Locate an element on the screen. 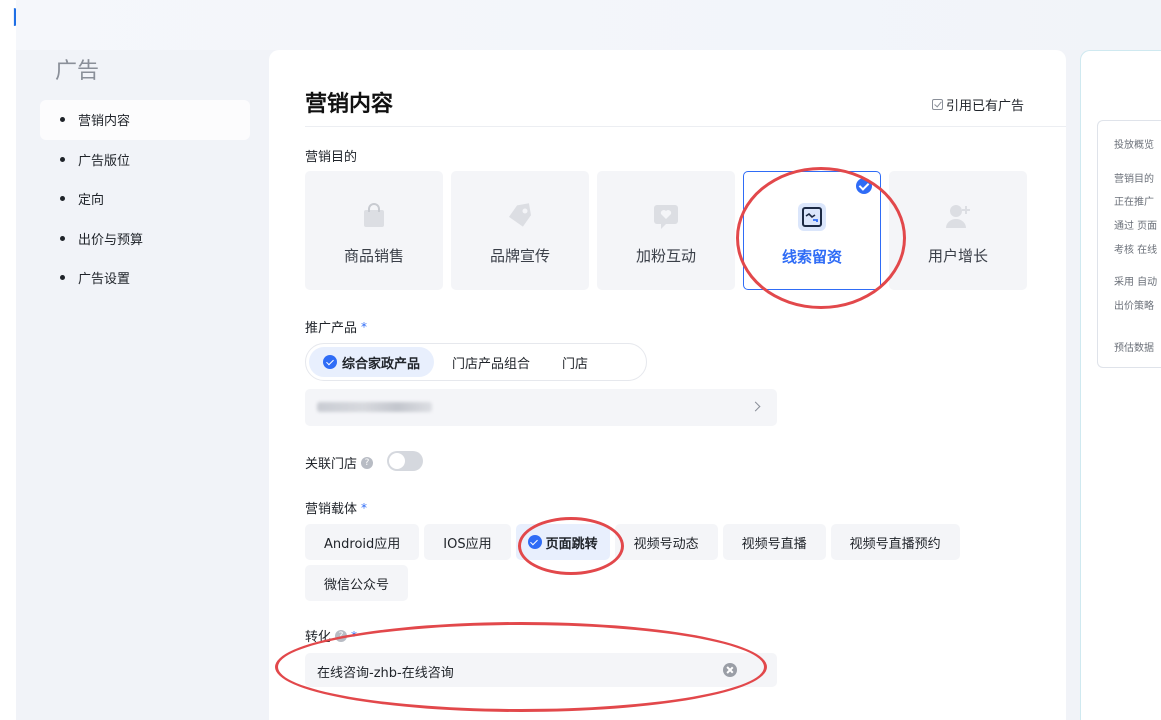 The width and height of the screenshot is (1161, 720). product-option-label: 门店产品组合 is located at coordinates (491, 364).